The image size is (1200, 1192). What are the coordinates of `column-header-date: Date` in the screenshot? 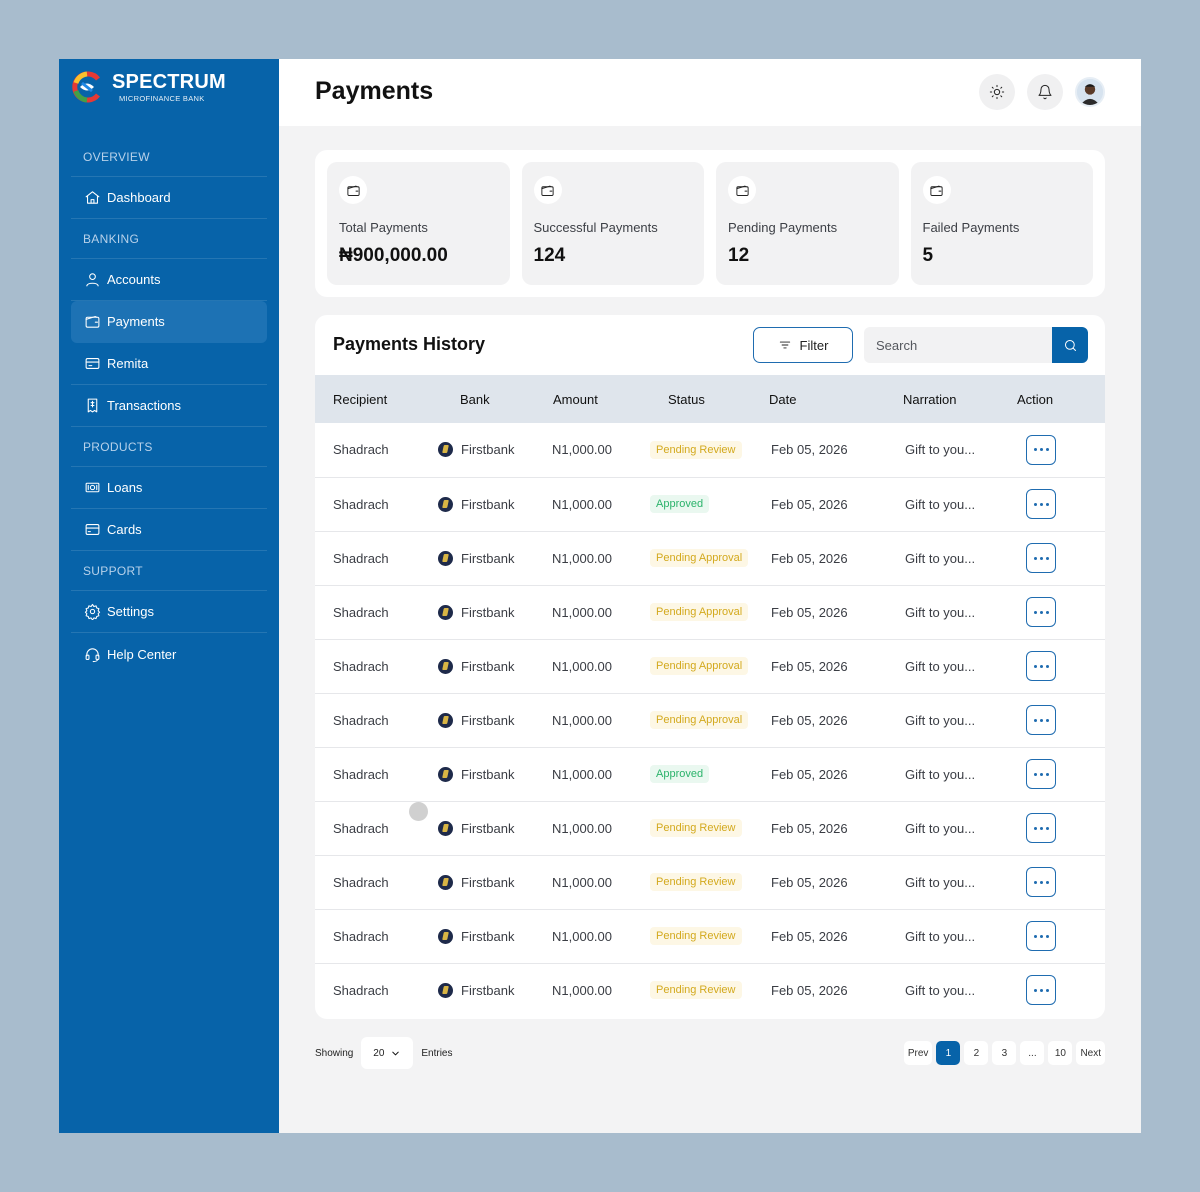 It's located at (783, 399).